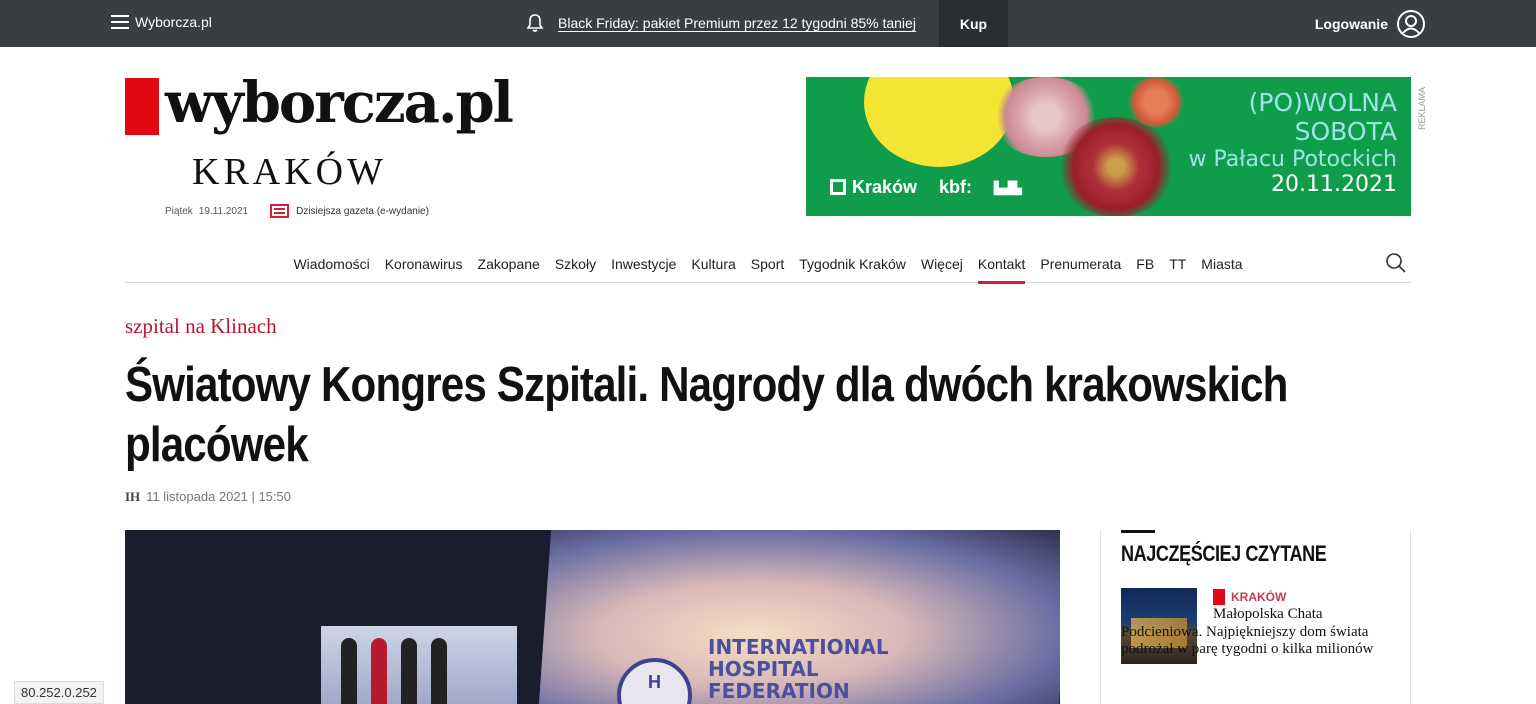 This screenshot has width=1536, height=704. What do you see at coordinates (873, 187) in the screenshot?
I see `ad-krakow-logo: Kraków` at bounding box center [873, 187].